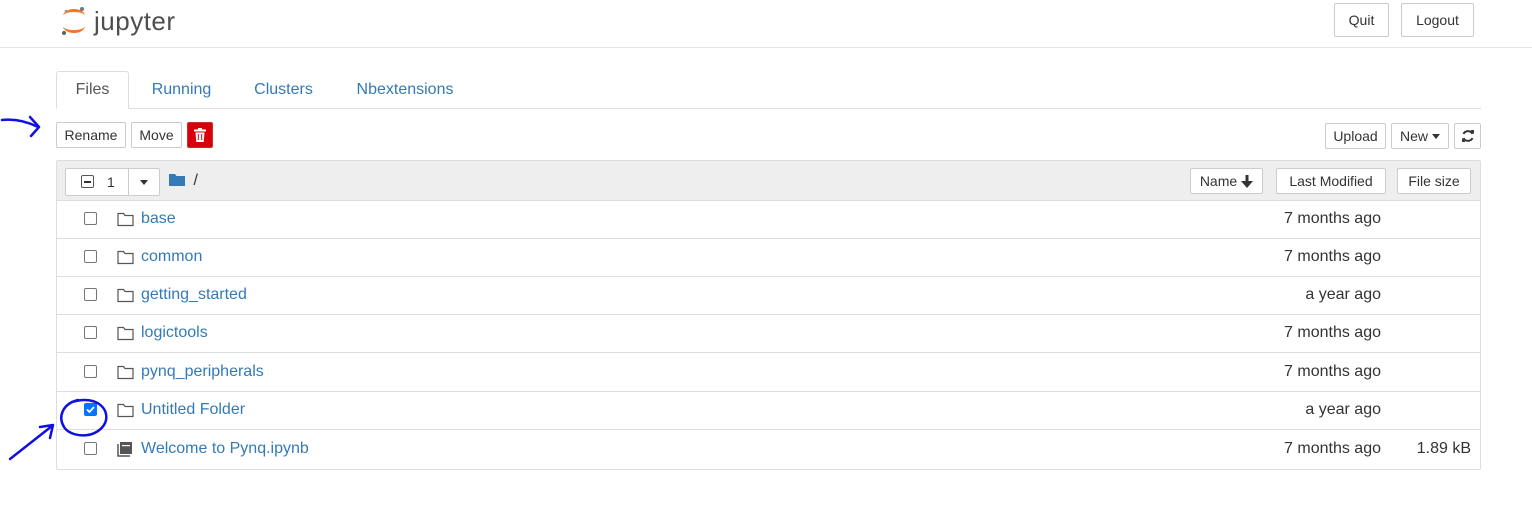 Image resolution: width=1532 pixels, height=506 pixels. I want to click on item-name: Untitled Folder, so click(193, 410).